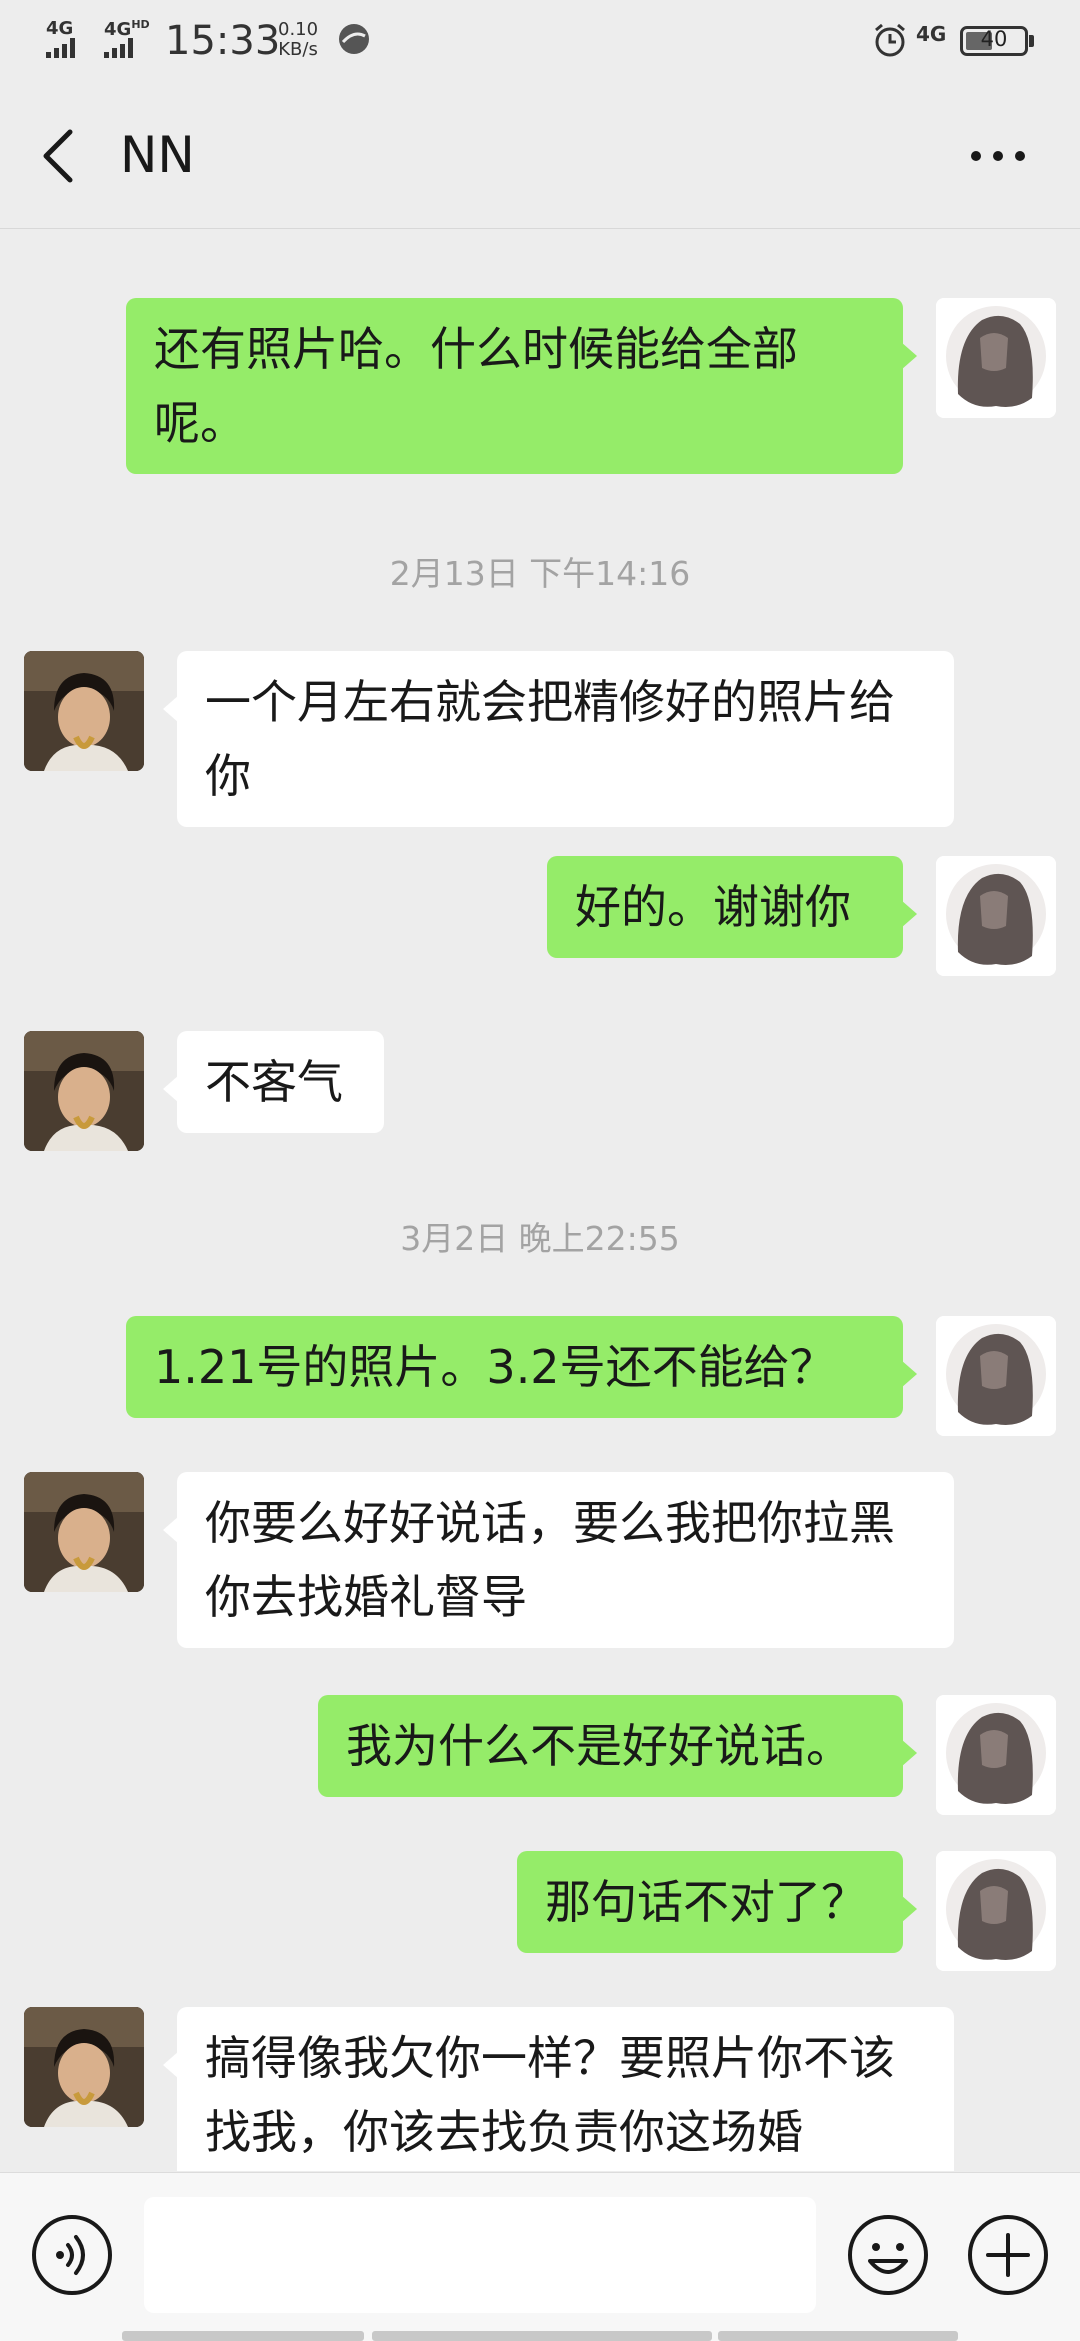 Image resolution: width=1080 pixels, height=2341 pixels. I want to click on chat-header: NN, so click(540, 156).